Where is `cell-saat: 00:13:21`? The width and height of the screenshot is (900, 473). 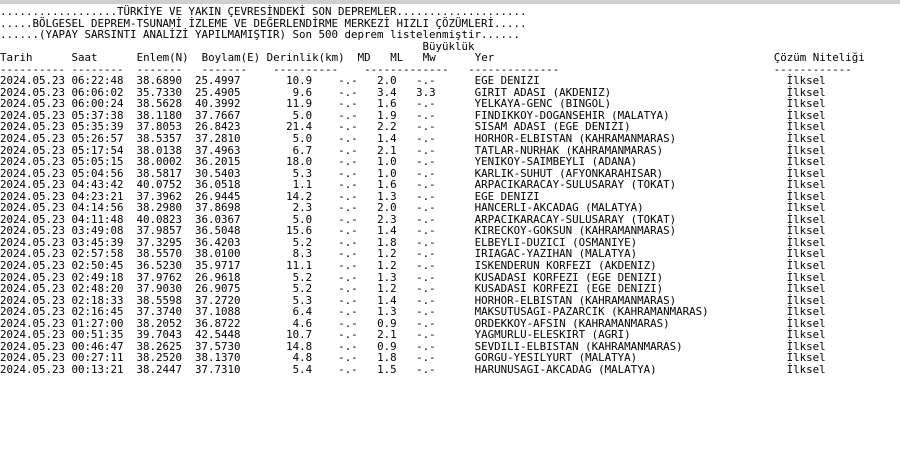 cell-saat: 00:13:21 is located at coordinates (104, 369).